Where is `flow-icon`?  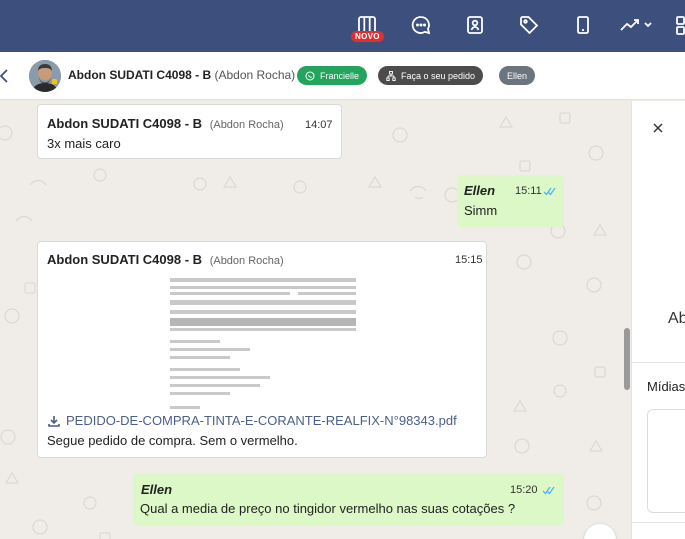
flow-icon is located at coordinates (391, 75).